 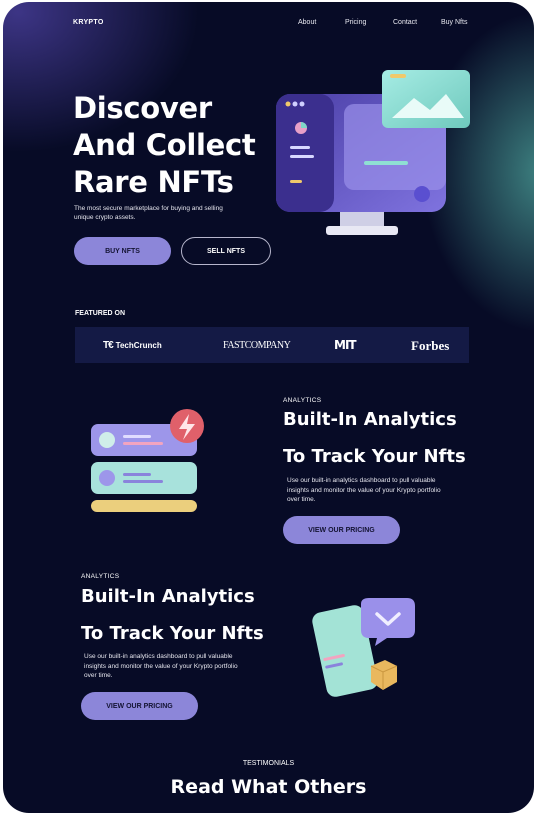 I want to click on section1-title-line1: Built-In Analytics, so click(x=370, y=419).